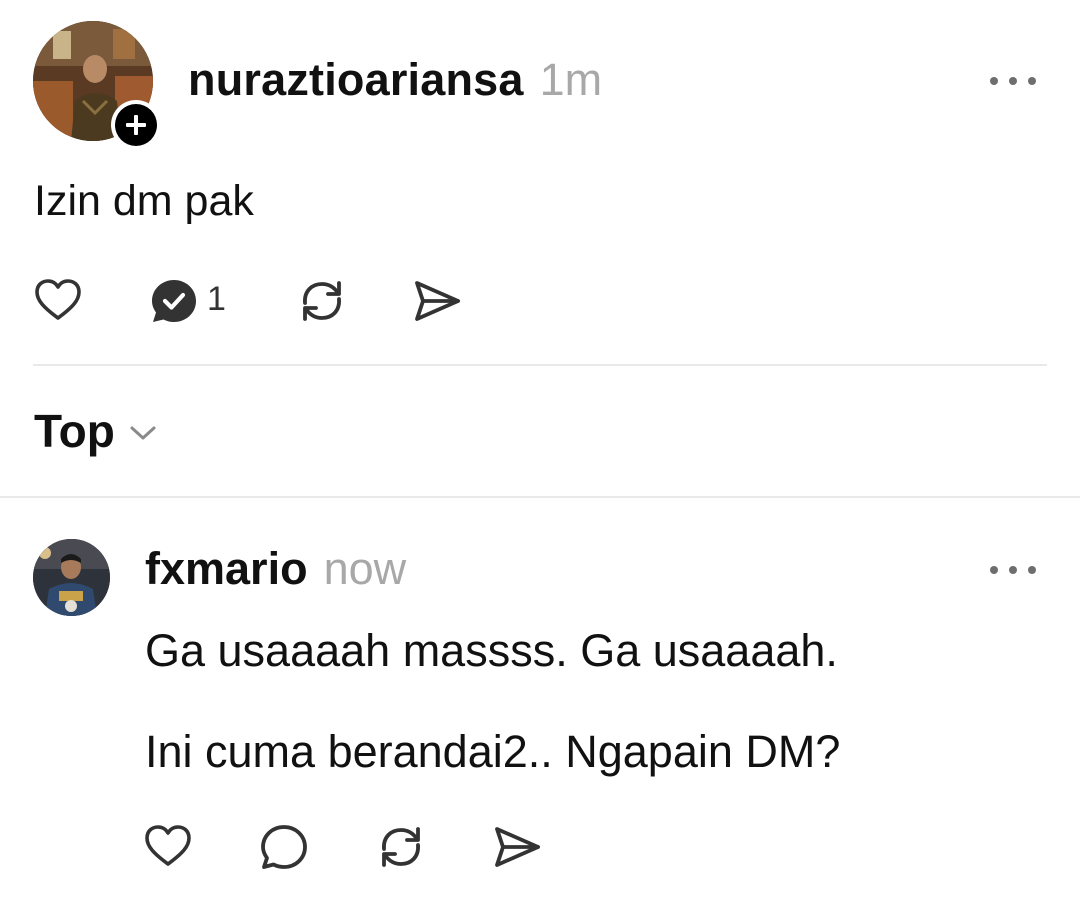 The height and width of the screenshot is (902, 1080). Describe the element at coordinates (491, 650) in the screenshot. I see `reply-text-line: Ga usaaaah massss. Ga usaaaah.` at that location.